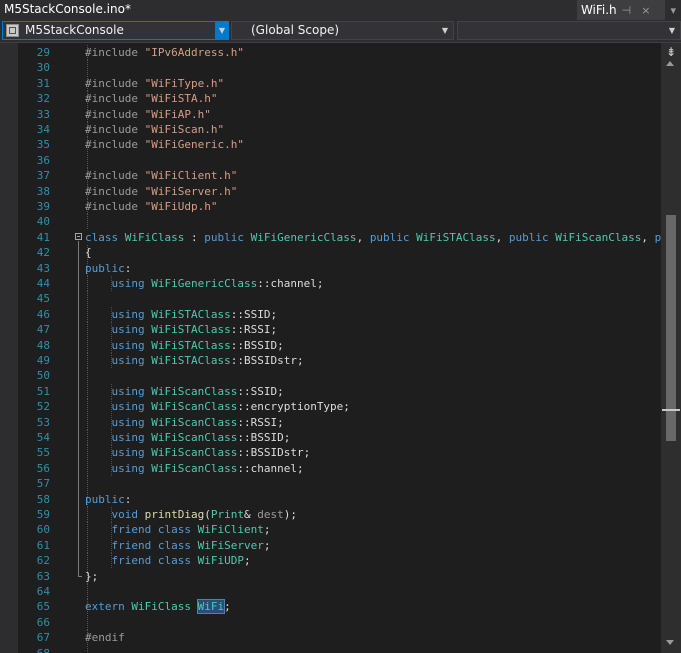 The width and height of the screenshot is (681, 653). Describe the element at coordinates (148, 114) in the screenshot. I see `code-text: #include "WiFiAP.h"` at that location.